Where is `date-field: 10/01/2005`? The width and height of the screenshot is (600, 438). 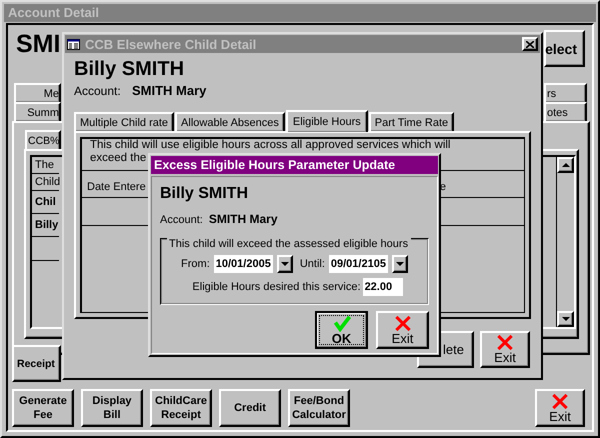
date-field: 10/01/2005 is located at coordinates (243, 264).